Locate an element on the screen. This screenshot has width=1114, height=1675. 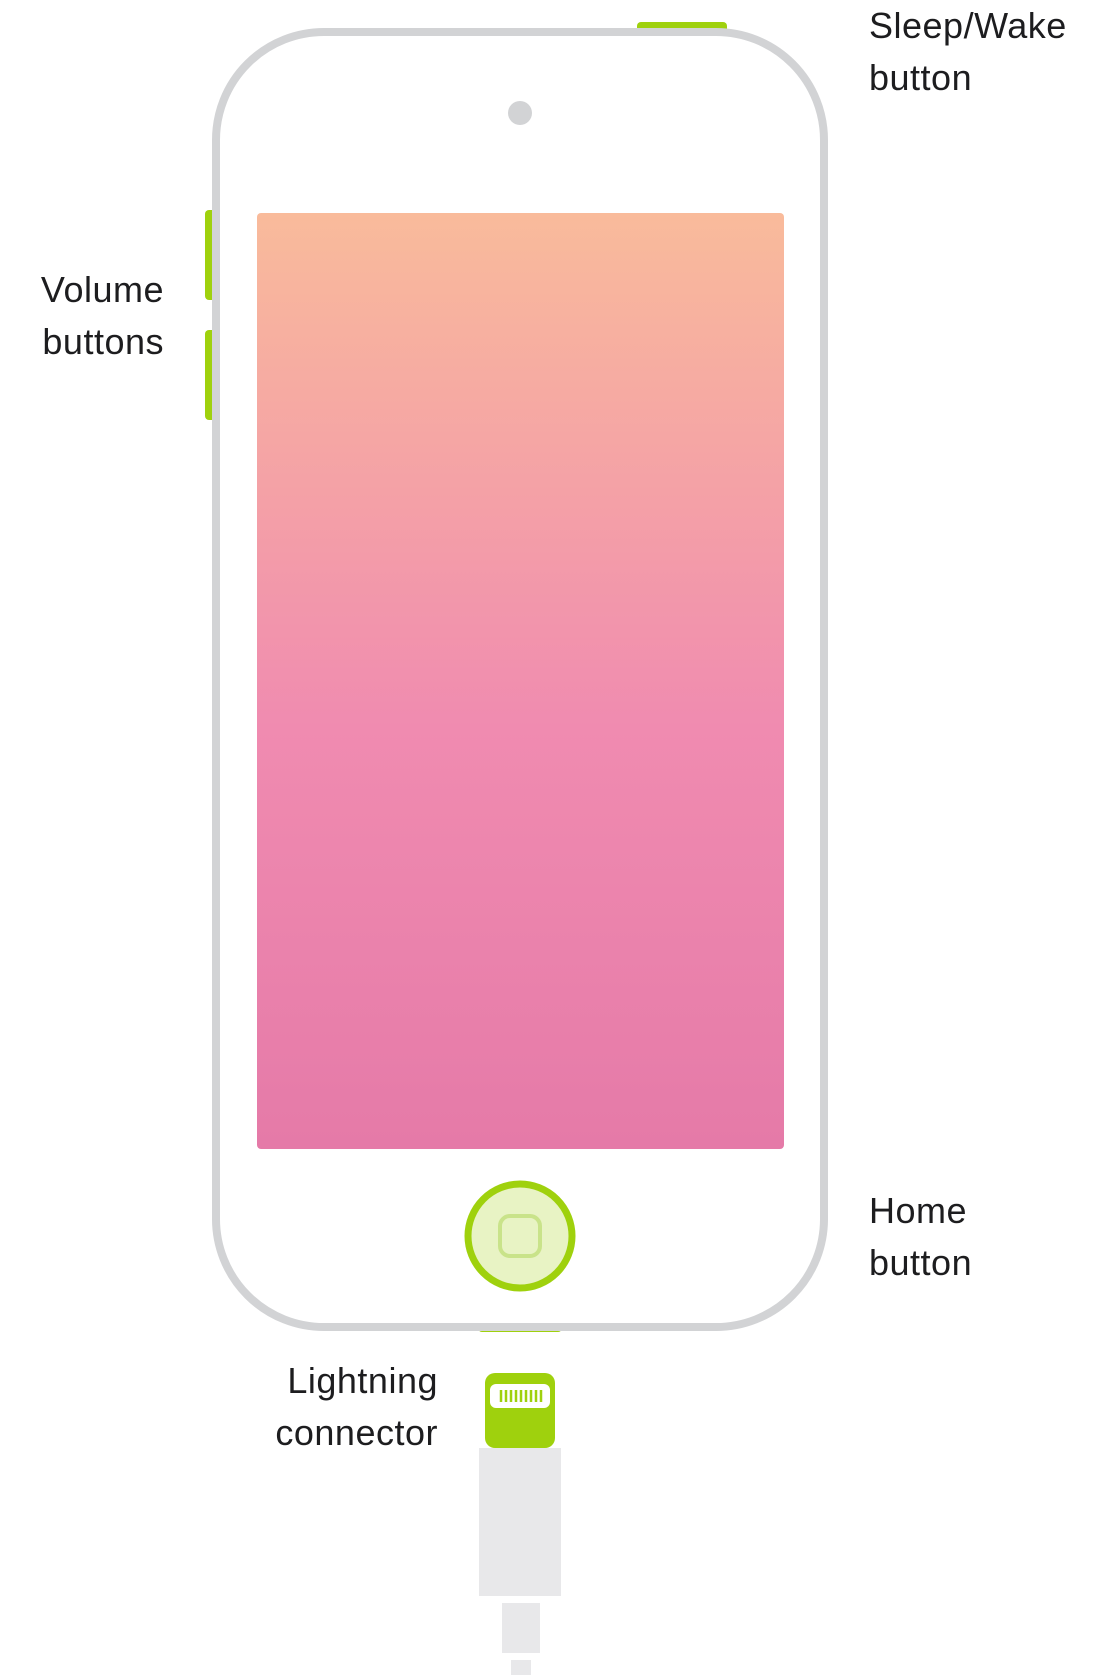
cable-wire is located at coordinates (521, 1667).